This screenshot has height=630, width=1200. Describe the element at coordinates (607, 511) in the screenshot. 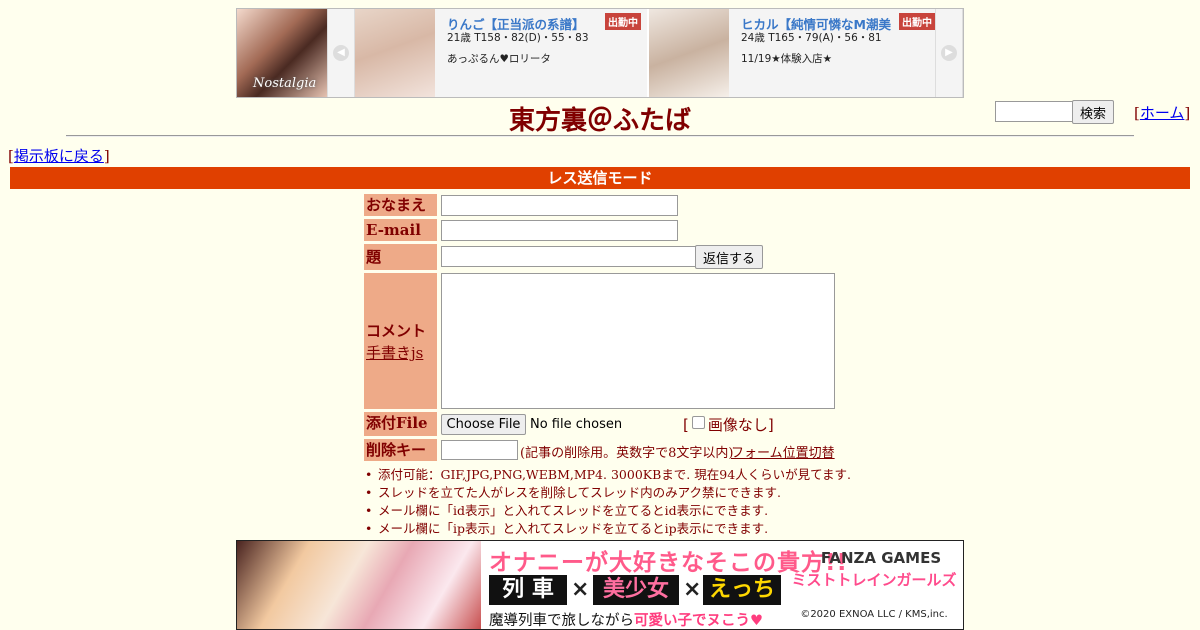

I see `notice-item: メール欄に「id表示」と入れてスレッドを立てるとid表示にできます.` at that location.